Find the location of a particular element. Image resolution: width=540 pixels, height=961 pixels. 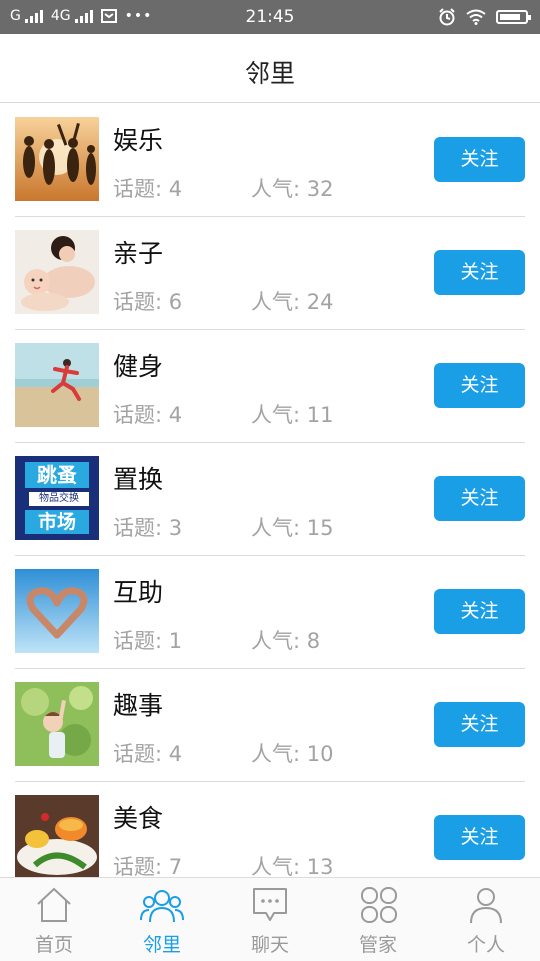

topic-count: 话题: 7 is located at coordinates (148, 866).